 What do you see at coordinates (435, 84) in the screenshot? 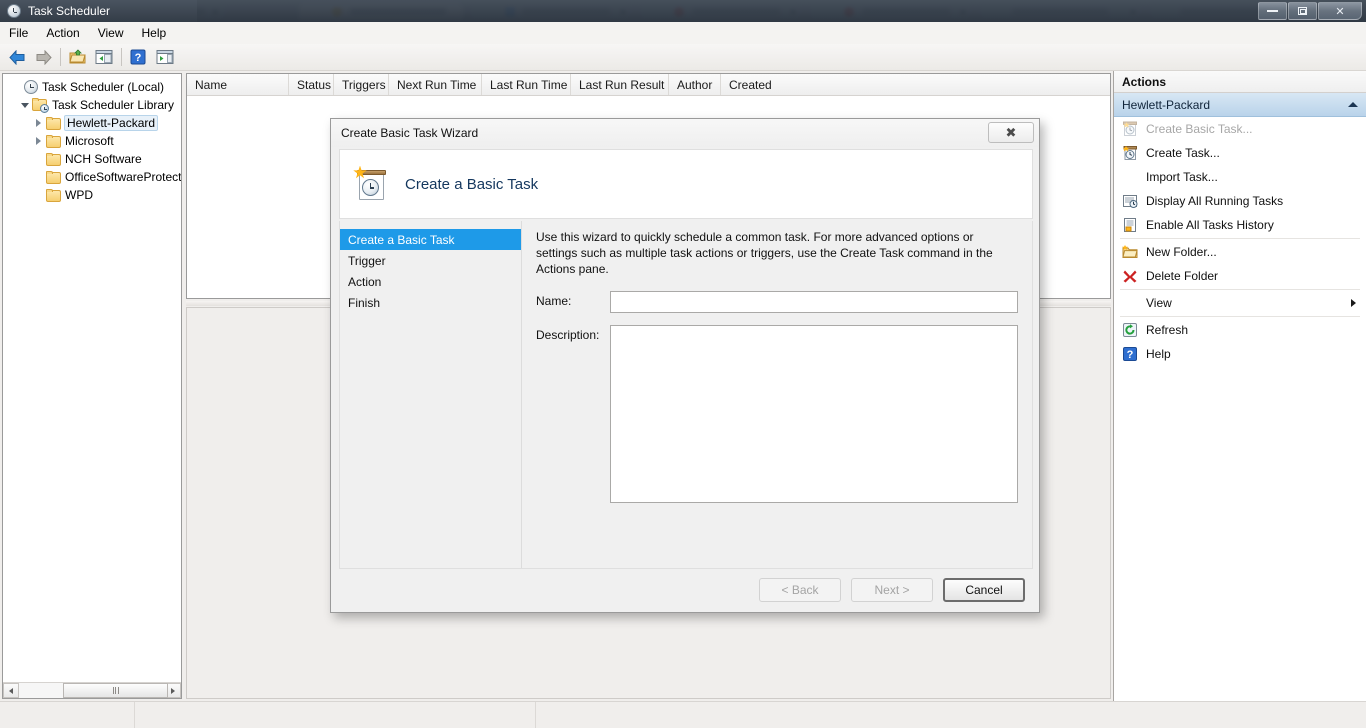
I see `column-header-next-run-time: Next Run Time` at bounding box center [435, 84].